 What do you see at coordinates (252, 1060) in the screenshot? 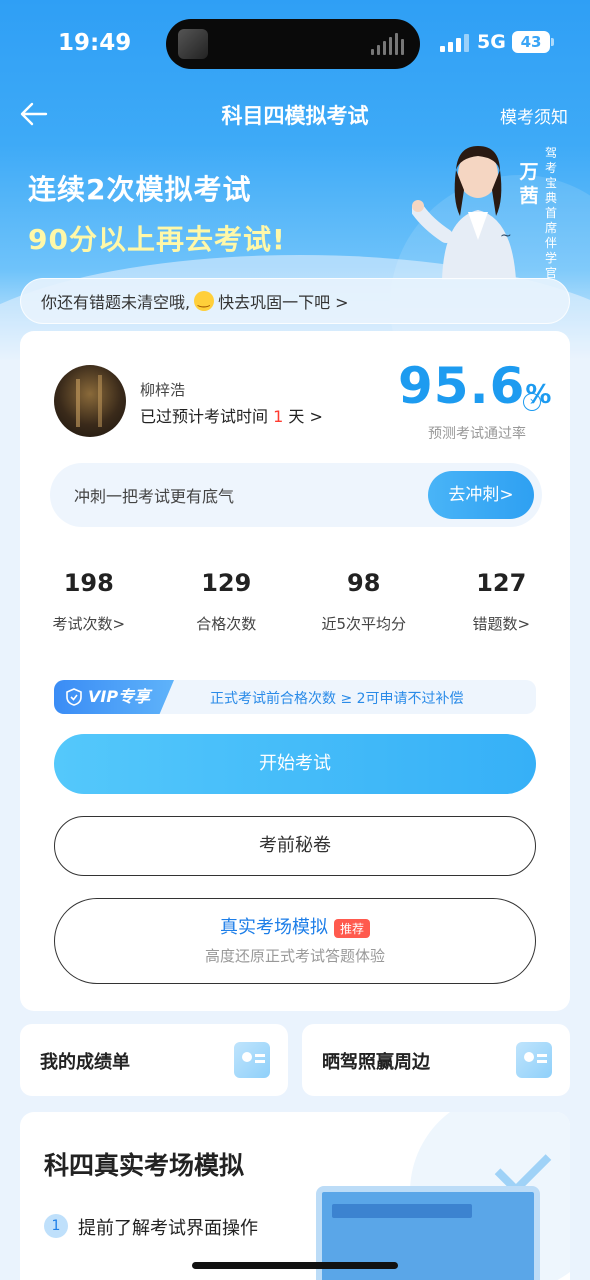
I see `score-report-icon` at bounding box center [252, 1060].